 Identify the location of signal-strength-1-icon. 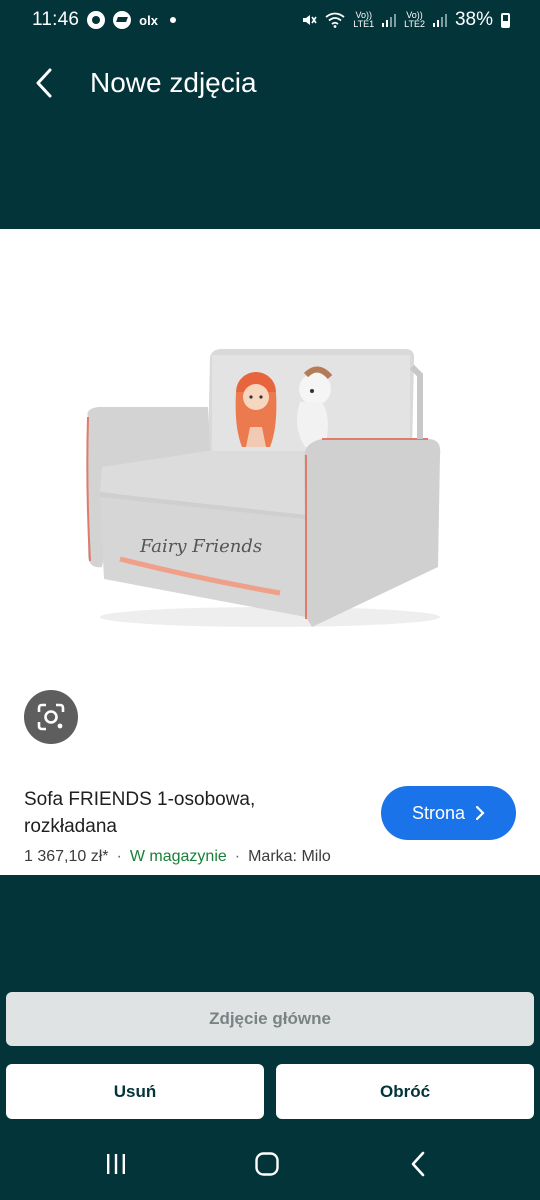
(389, 20).